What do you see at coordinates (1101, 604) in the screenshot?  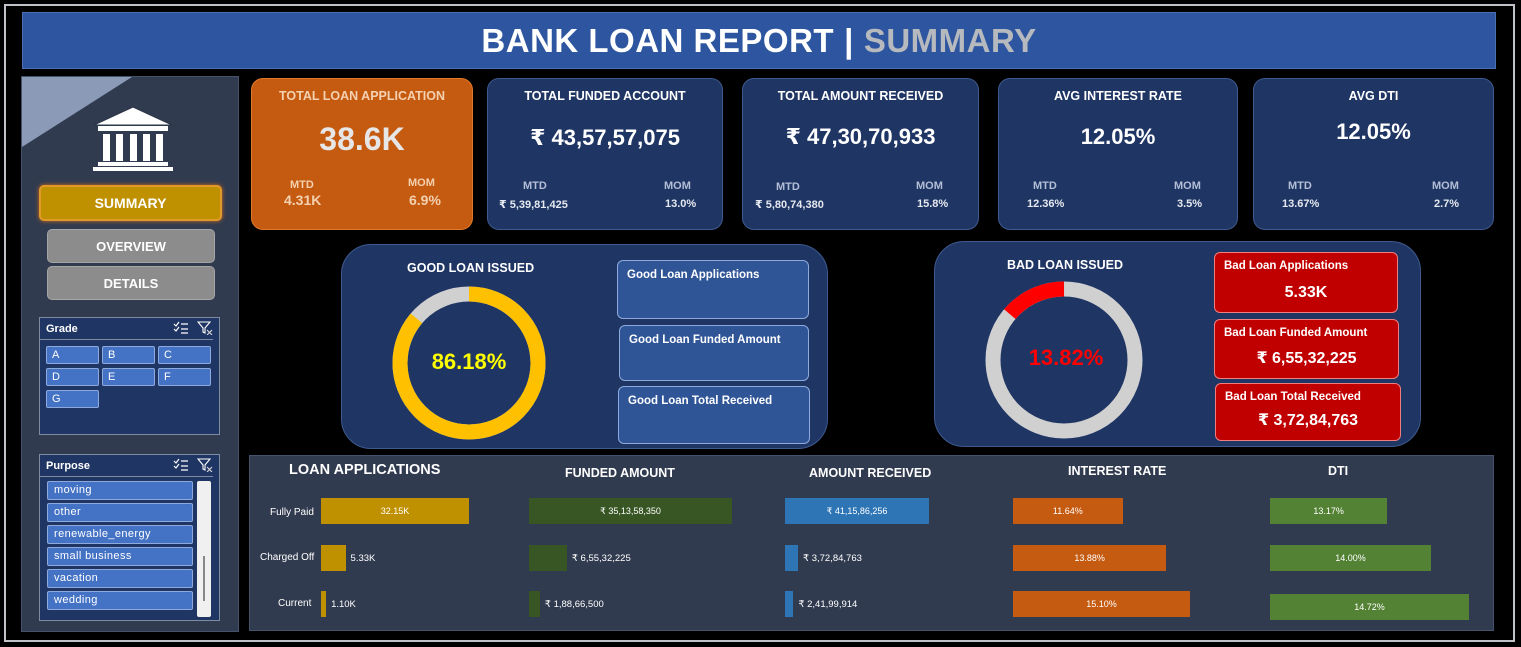 I see `bar-label: 15.10%` at bounding box center [1101, 604].